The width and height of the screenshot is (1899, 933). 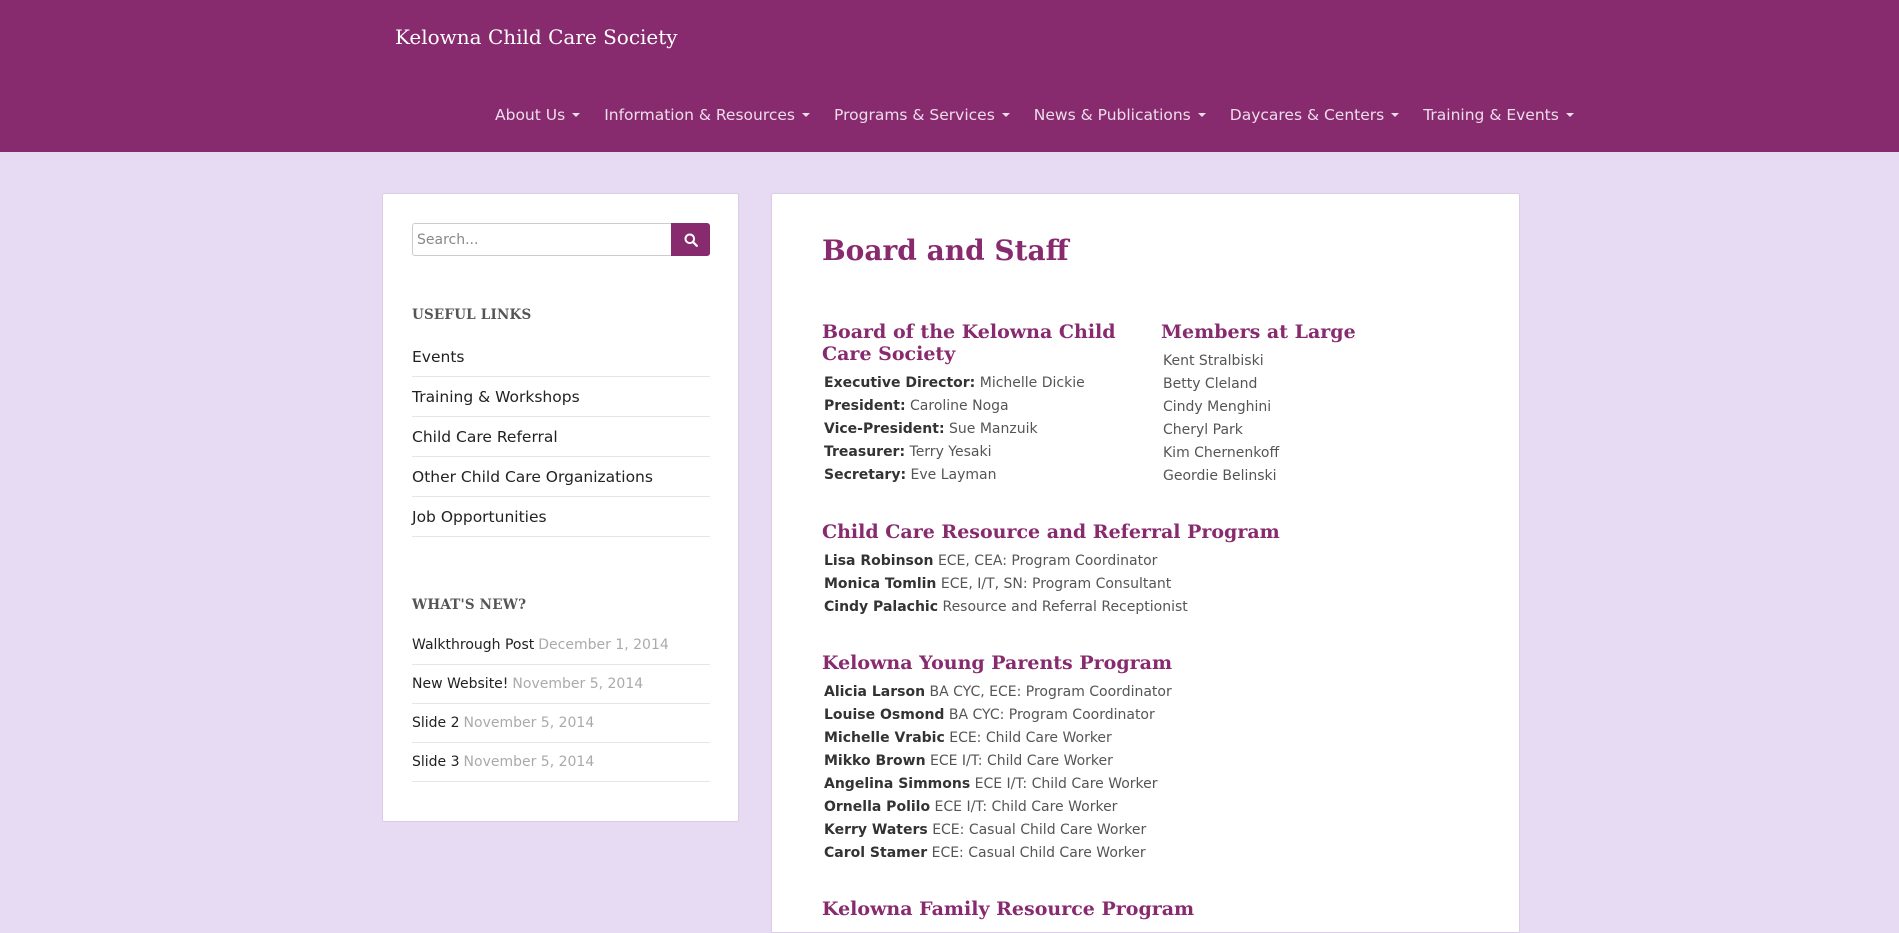 What do you see at coordinates (876, 830) in the screenshot?
I see `staff-name: Kerry Waters` at bounding box center [876, 830].